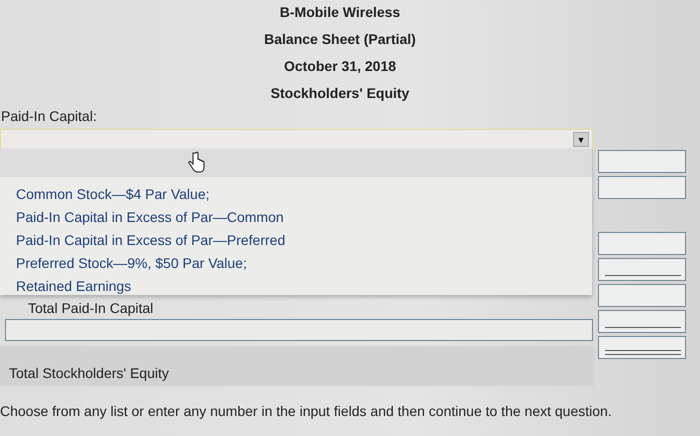 The height and width of the screenshot is (436, 700). Describe the element at coordinates (340, 12) in the screenshot. I see `heading: B-Mobile Wireless` at that location.